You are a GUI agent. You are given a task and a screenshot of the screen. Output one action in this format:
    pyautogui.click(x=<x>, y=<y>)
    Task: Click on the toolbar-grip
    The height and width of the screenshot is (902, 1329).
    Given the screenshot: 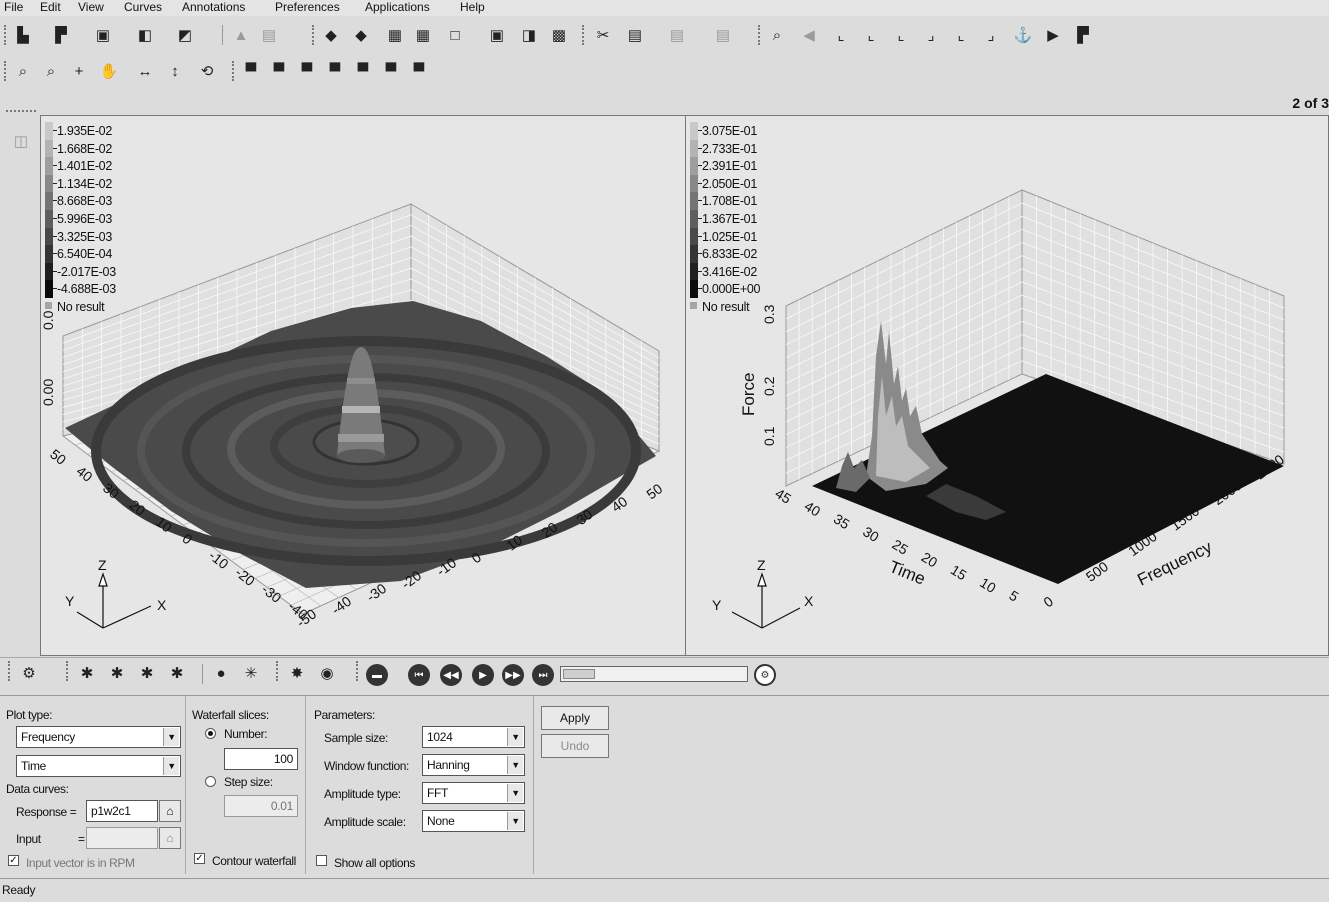 What is the action you would take?
    pyautogui.click(x=5, y=35)
    